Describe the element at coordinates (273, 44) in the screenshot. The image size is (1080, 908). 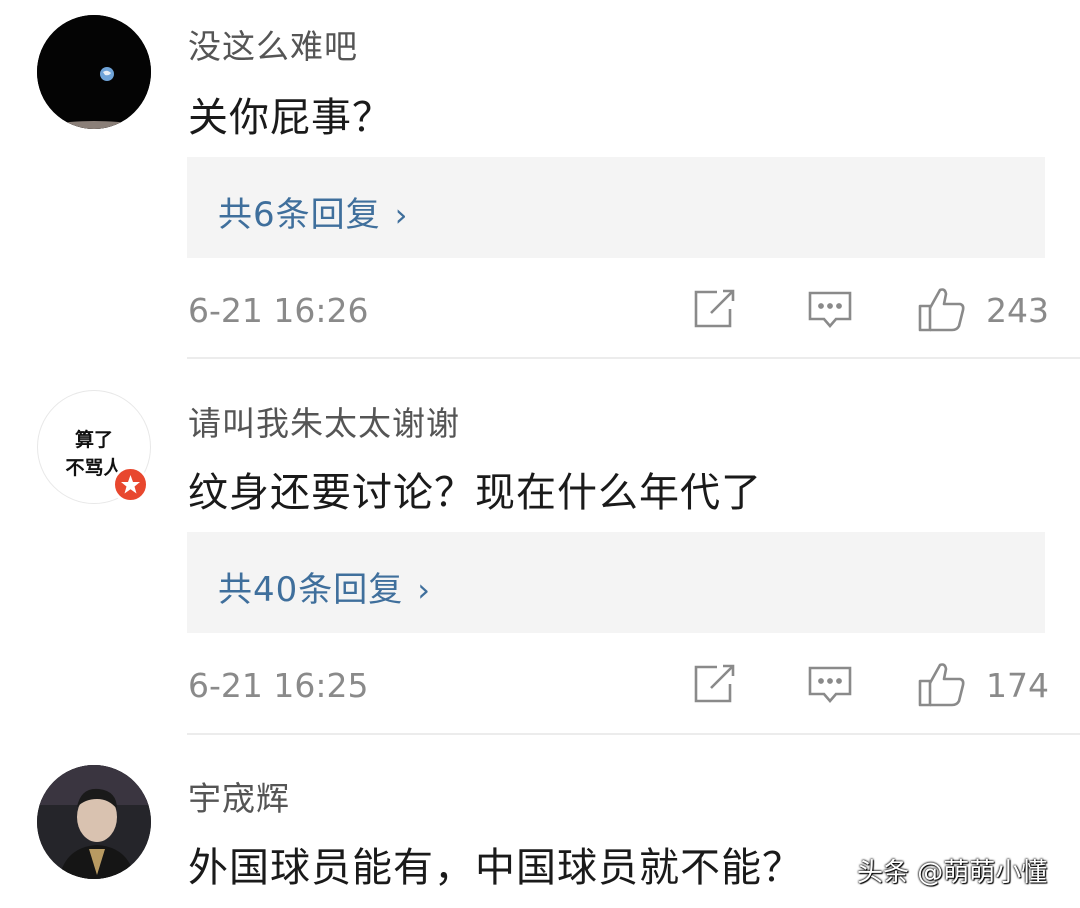
I see `comment-username: 没这么难吧` at that location.